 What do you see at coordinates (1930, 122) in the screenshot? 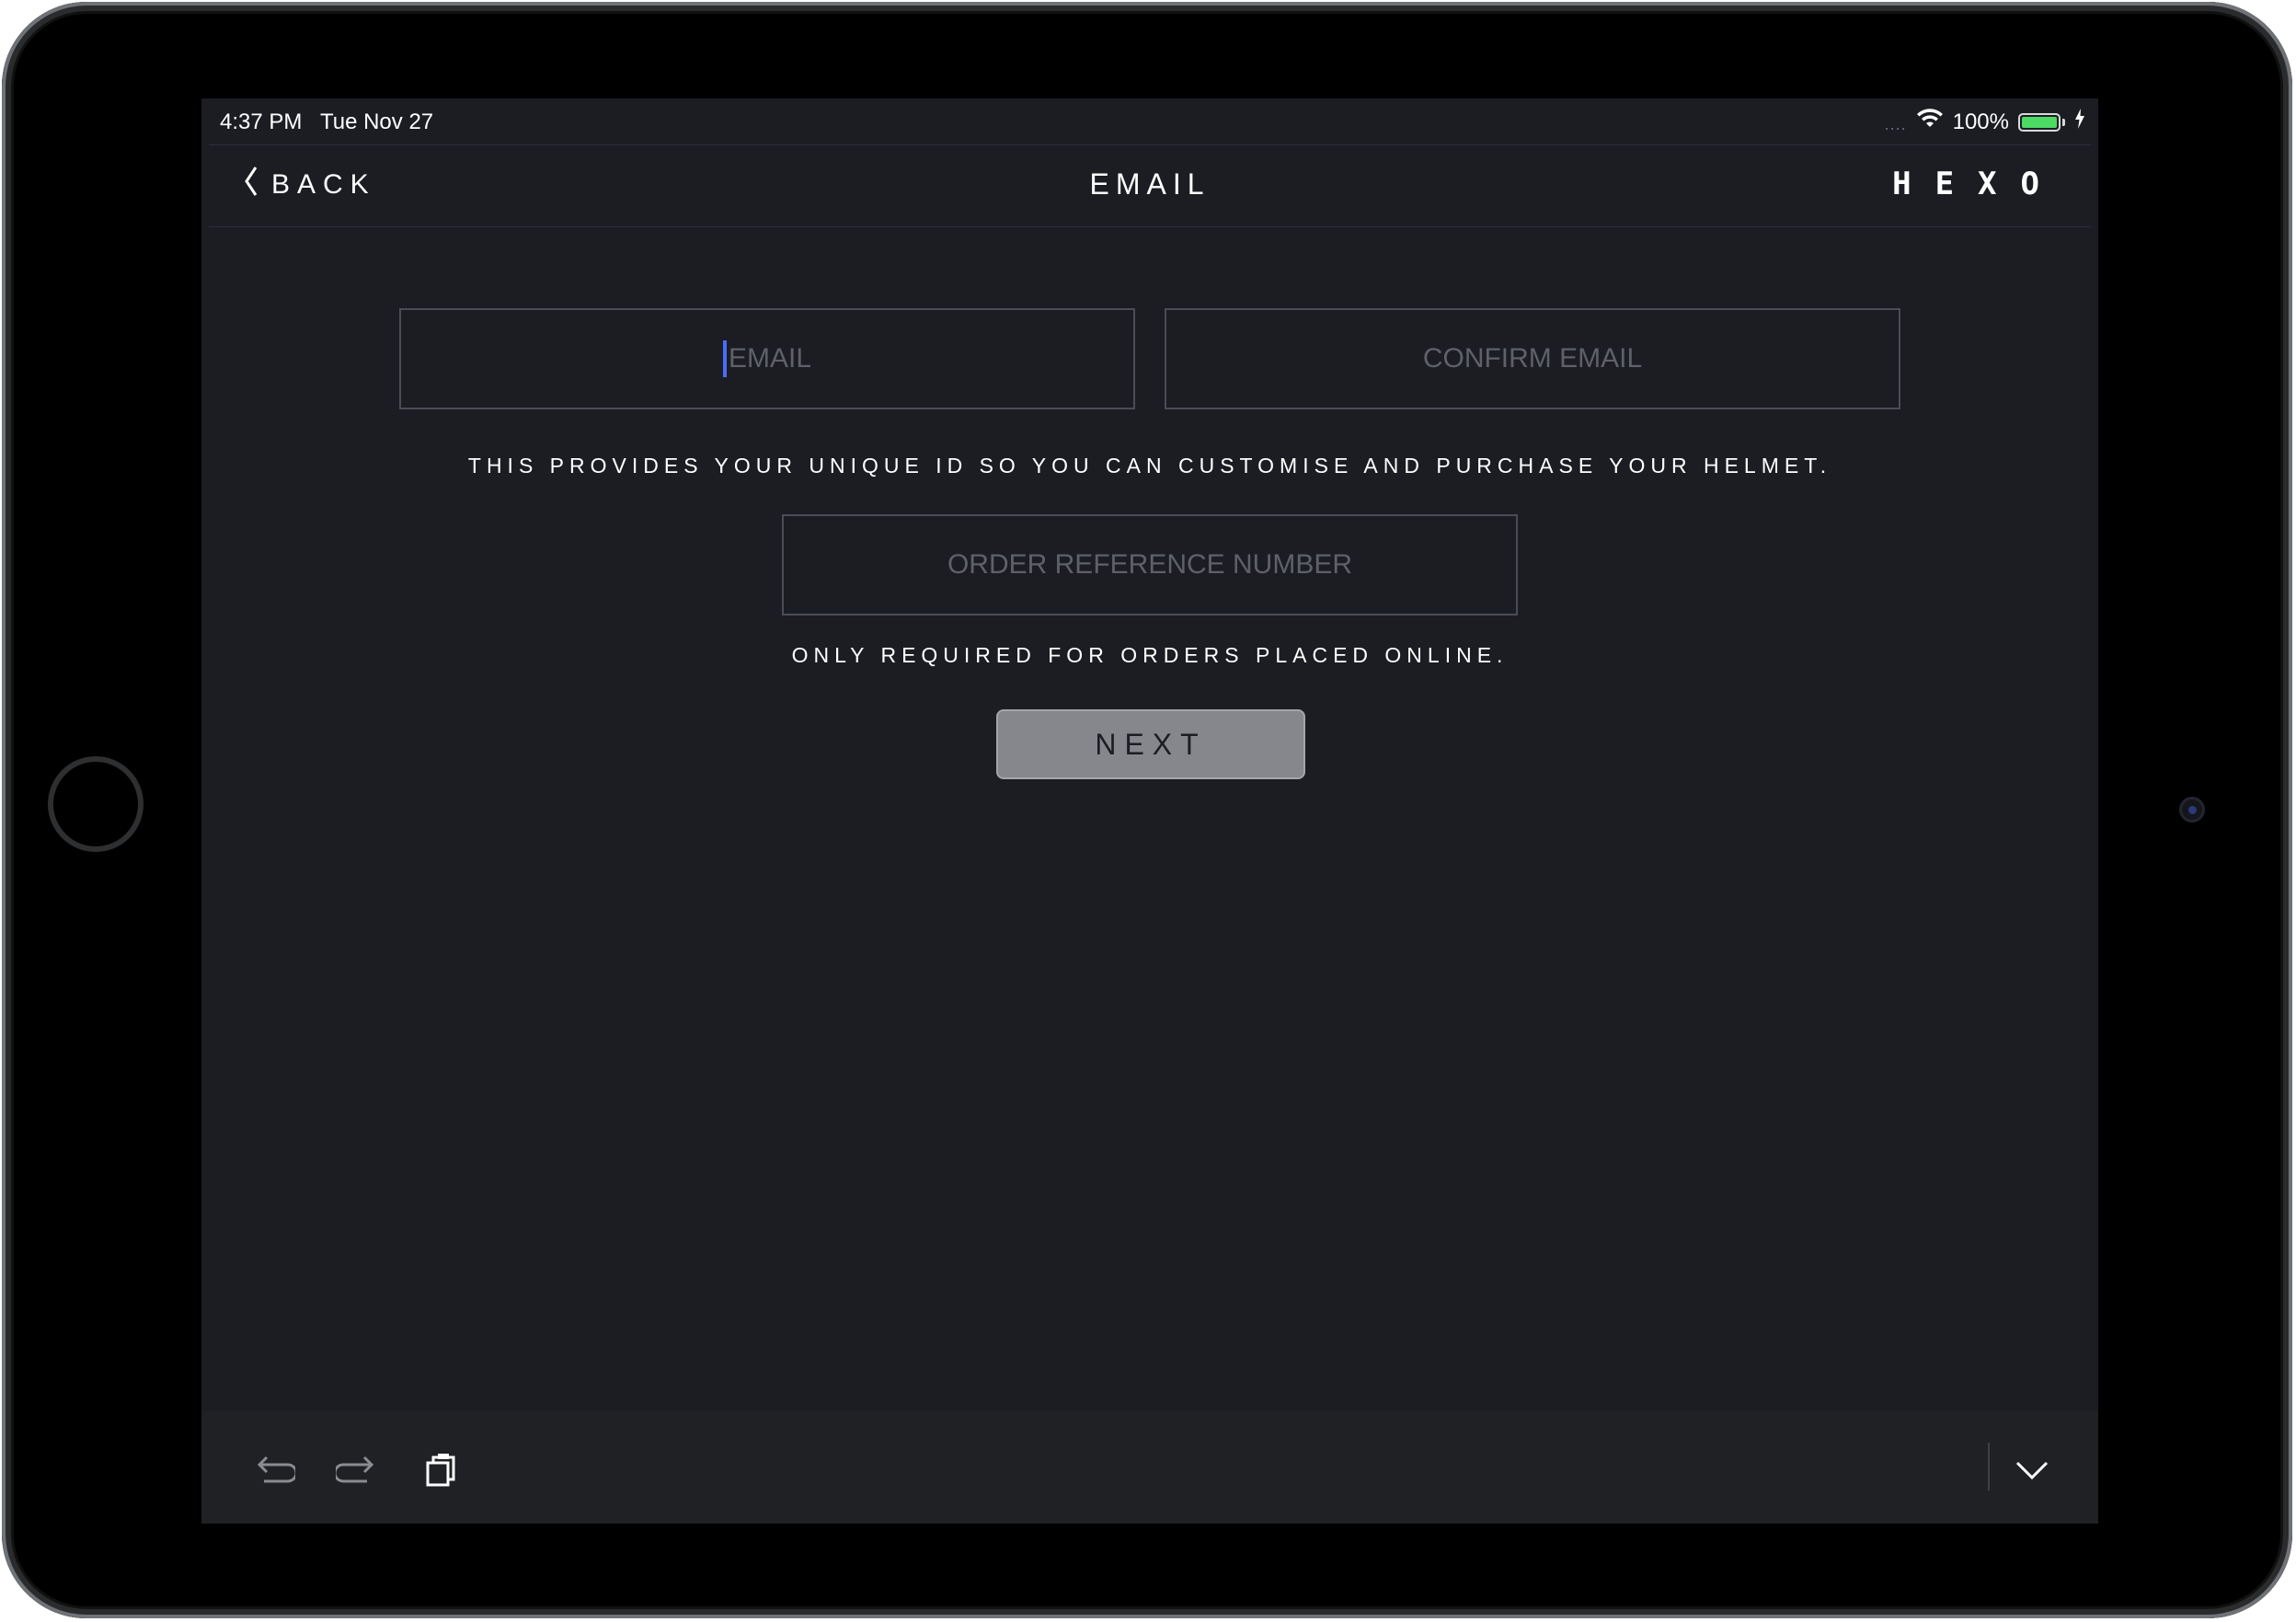
I see `wifi-icon` at bounding box center [1930, 122].